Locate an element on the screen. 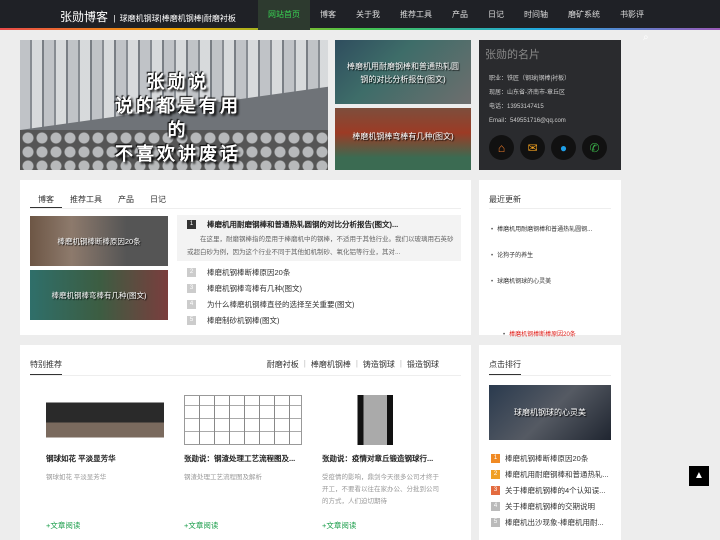  list-item: 3 棒磨机钢棒弯棒有几种(图文) is located at coordinates (271, 288).